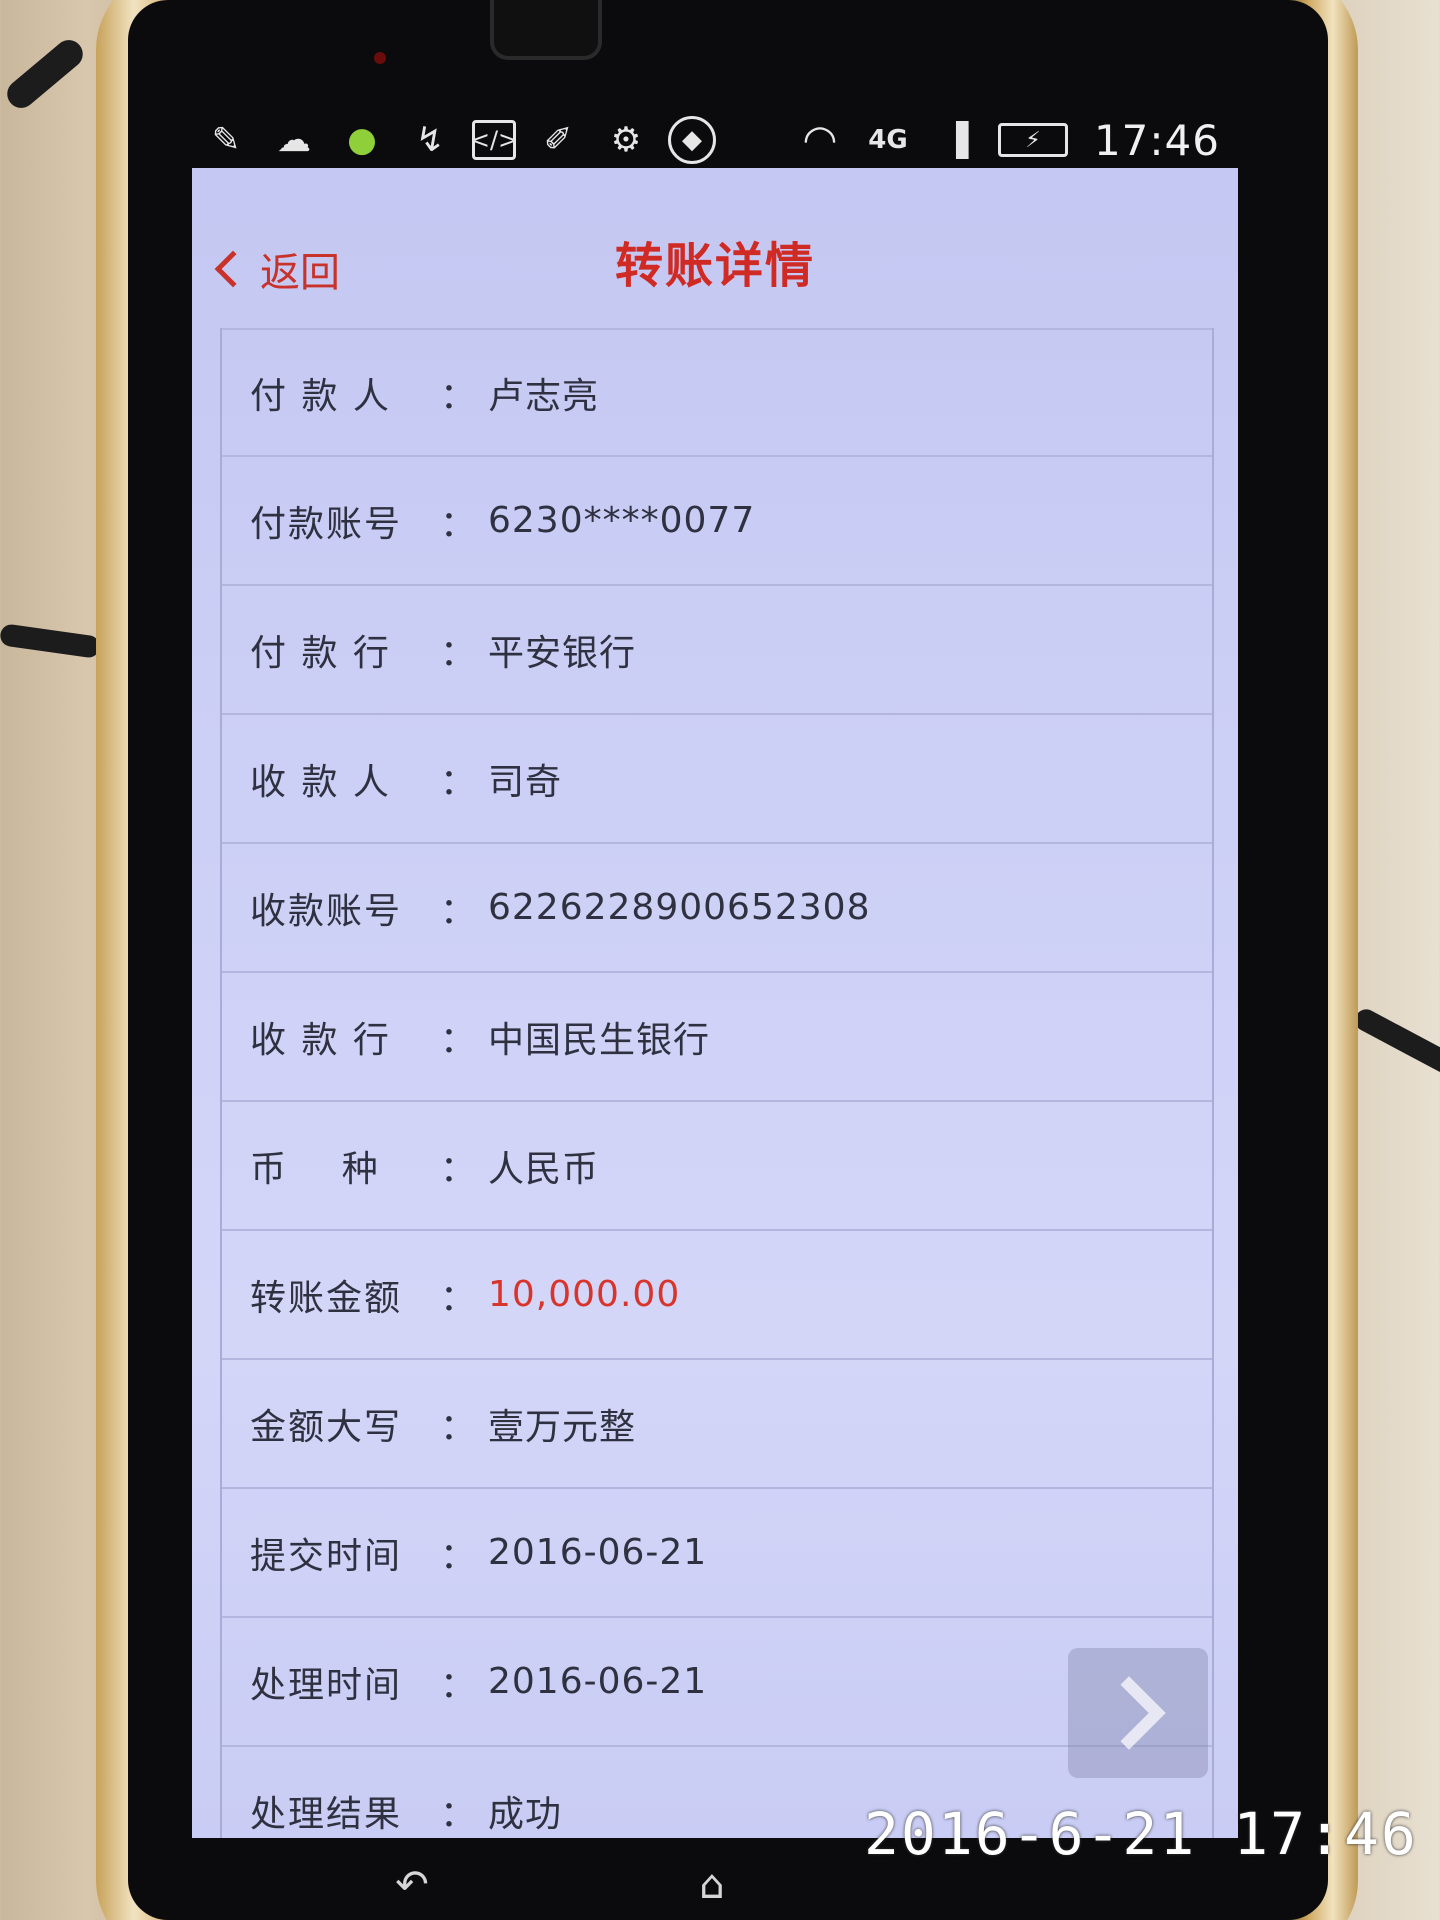 The image size is (1440, 1920). Describe the element at coordinates (320, 653) in the screenshot. I see `row-label: 付 款 行` at that location.